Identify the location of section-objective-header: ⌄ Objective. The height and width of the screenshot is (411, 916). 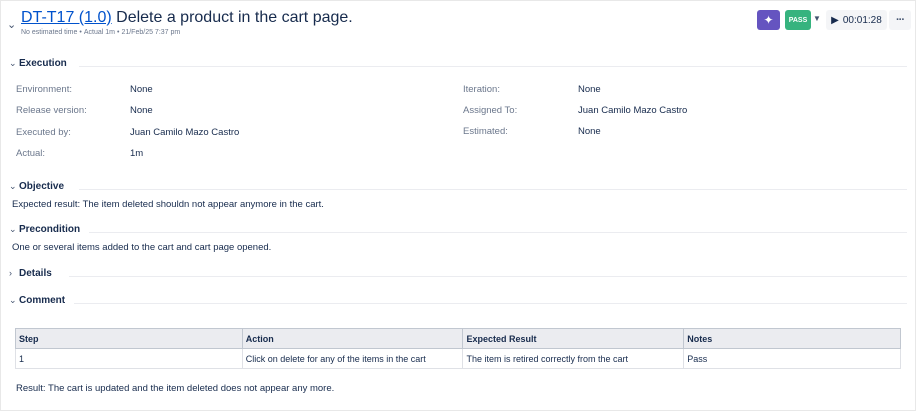
(458, 188).